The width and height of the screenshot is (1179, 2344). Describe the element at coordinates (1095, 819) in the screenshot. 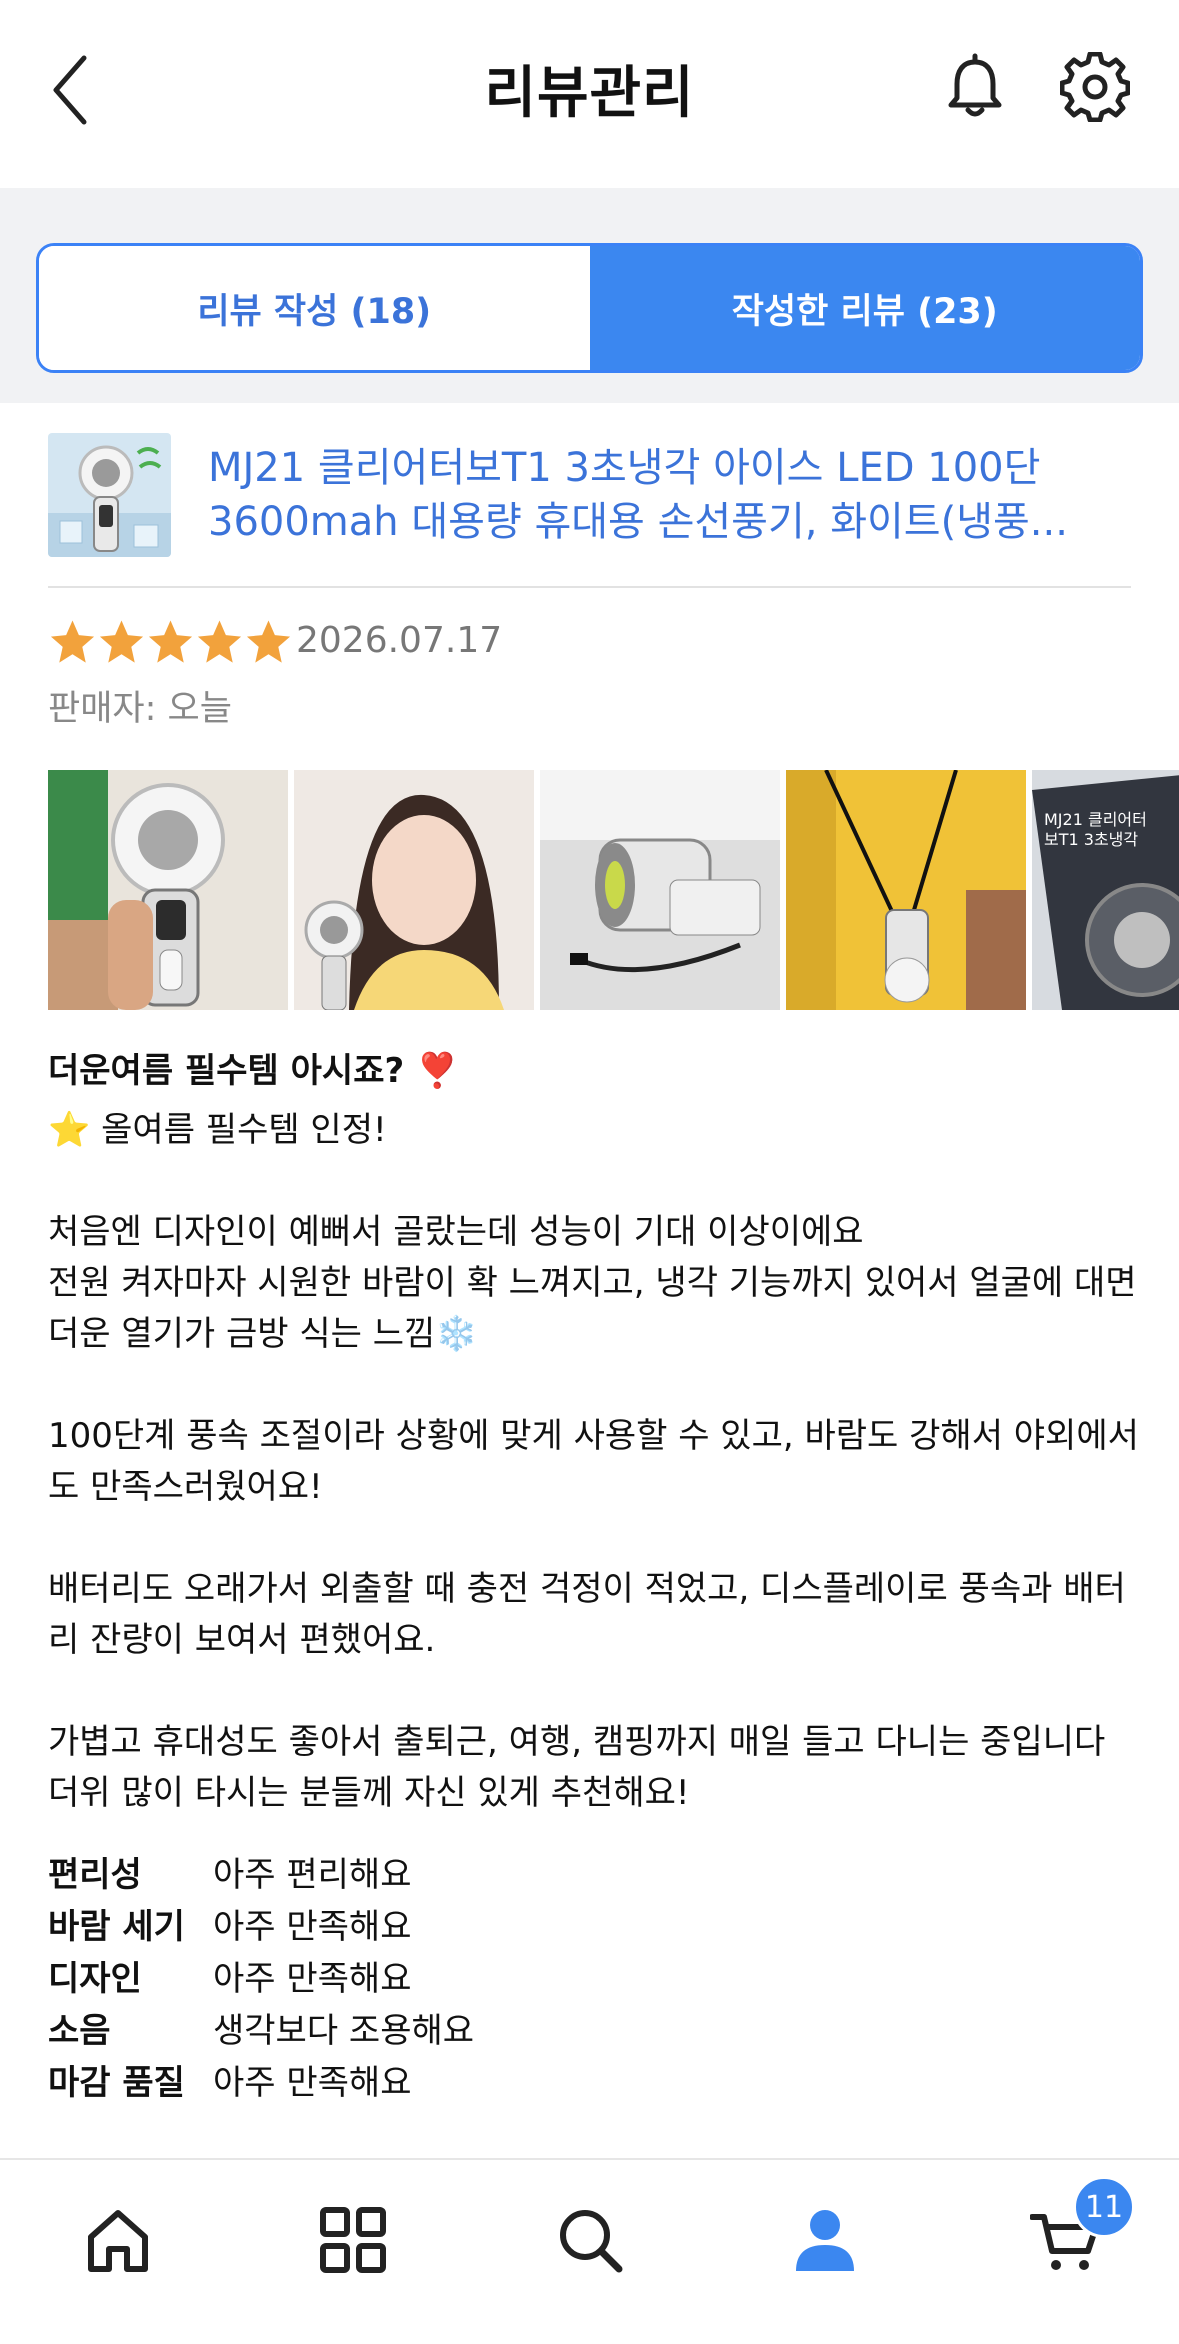

I see `svg-text: MJ21 클리어터` at that location.